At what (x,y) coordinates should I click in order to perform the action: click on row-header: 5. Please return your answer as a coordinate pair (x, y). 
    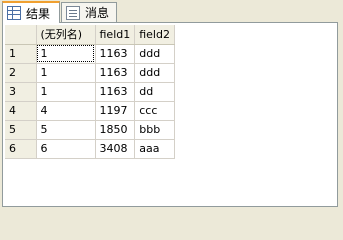
    Looking at the image, I should click on (21, 130).